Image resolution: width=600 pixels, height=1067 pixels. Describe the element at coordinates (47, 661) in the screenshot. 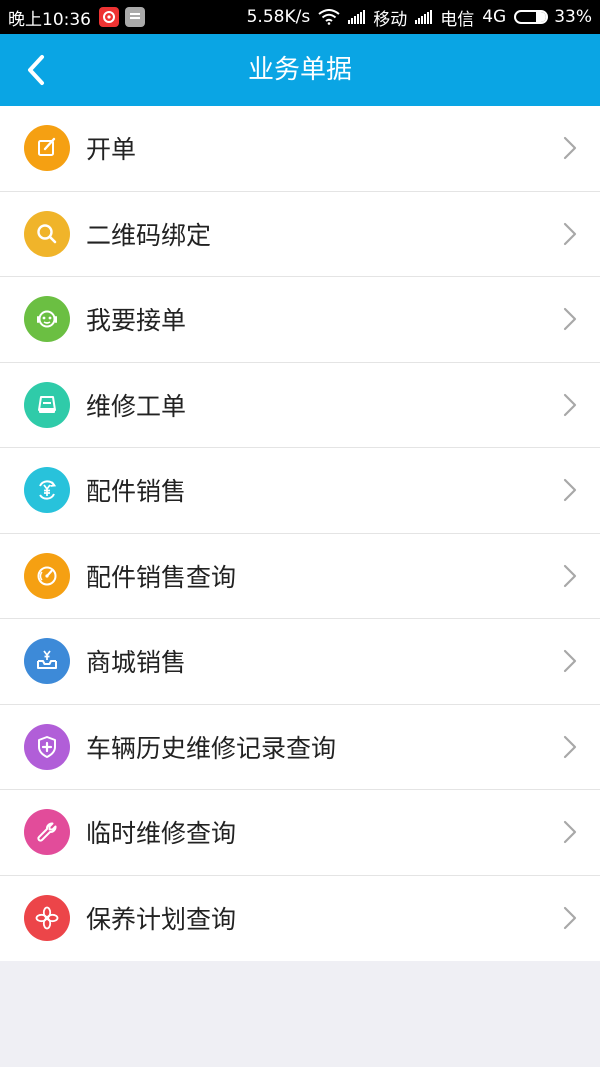

I see `yen-tray-icon` at that location.